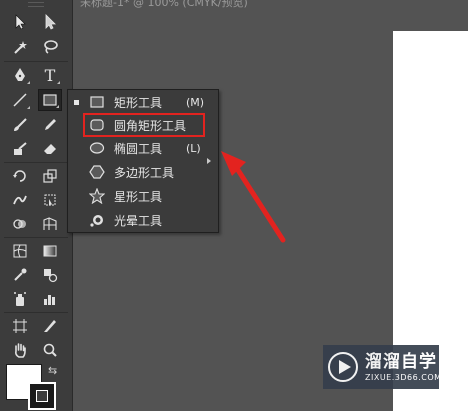 This screenshot has width=468, height=411. What do you see at coordinates (403, 377) in the screenshot?
I see `watermark-url: ZIXUE.3D66.COM` at bounding box center [403, 377].